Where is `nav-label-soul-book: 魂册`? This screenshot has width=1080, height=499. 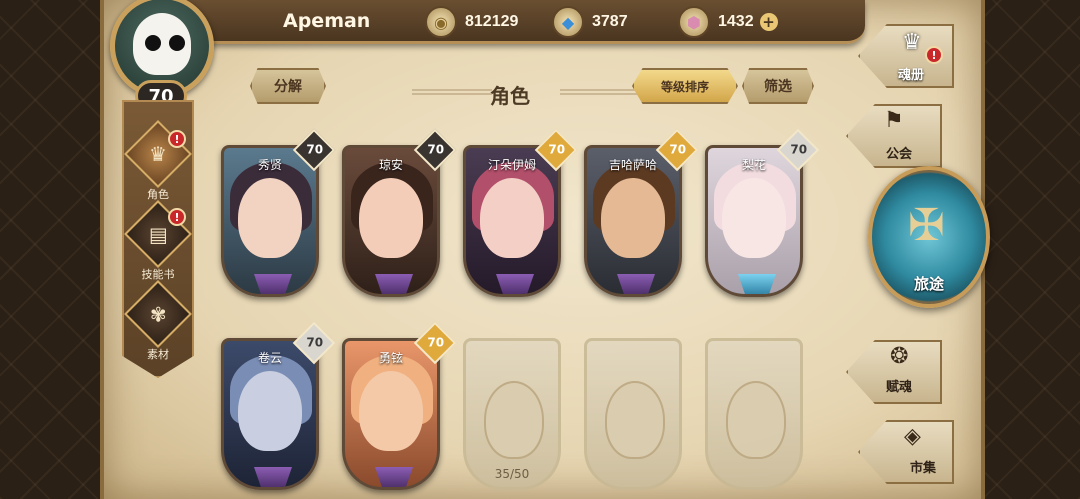 nav-label-soul-book: 魂册 is located at coordinates (911, 75).